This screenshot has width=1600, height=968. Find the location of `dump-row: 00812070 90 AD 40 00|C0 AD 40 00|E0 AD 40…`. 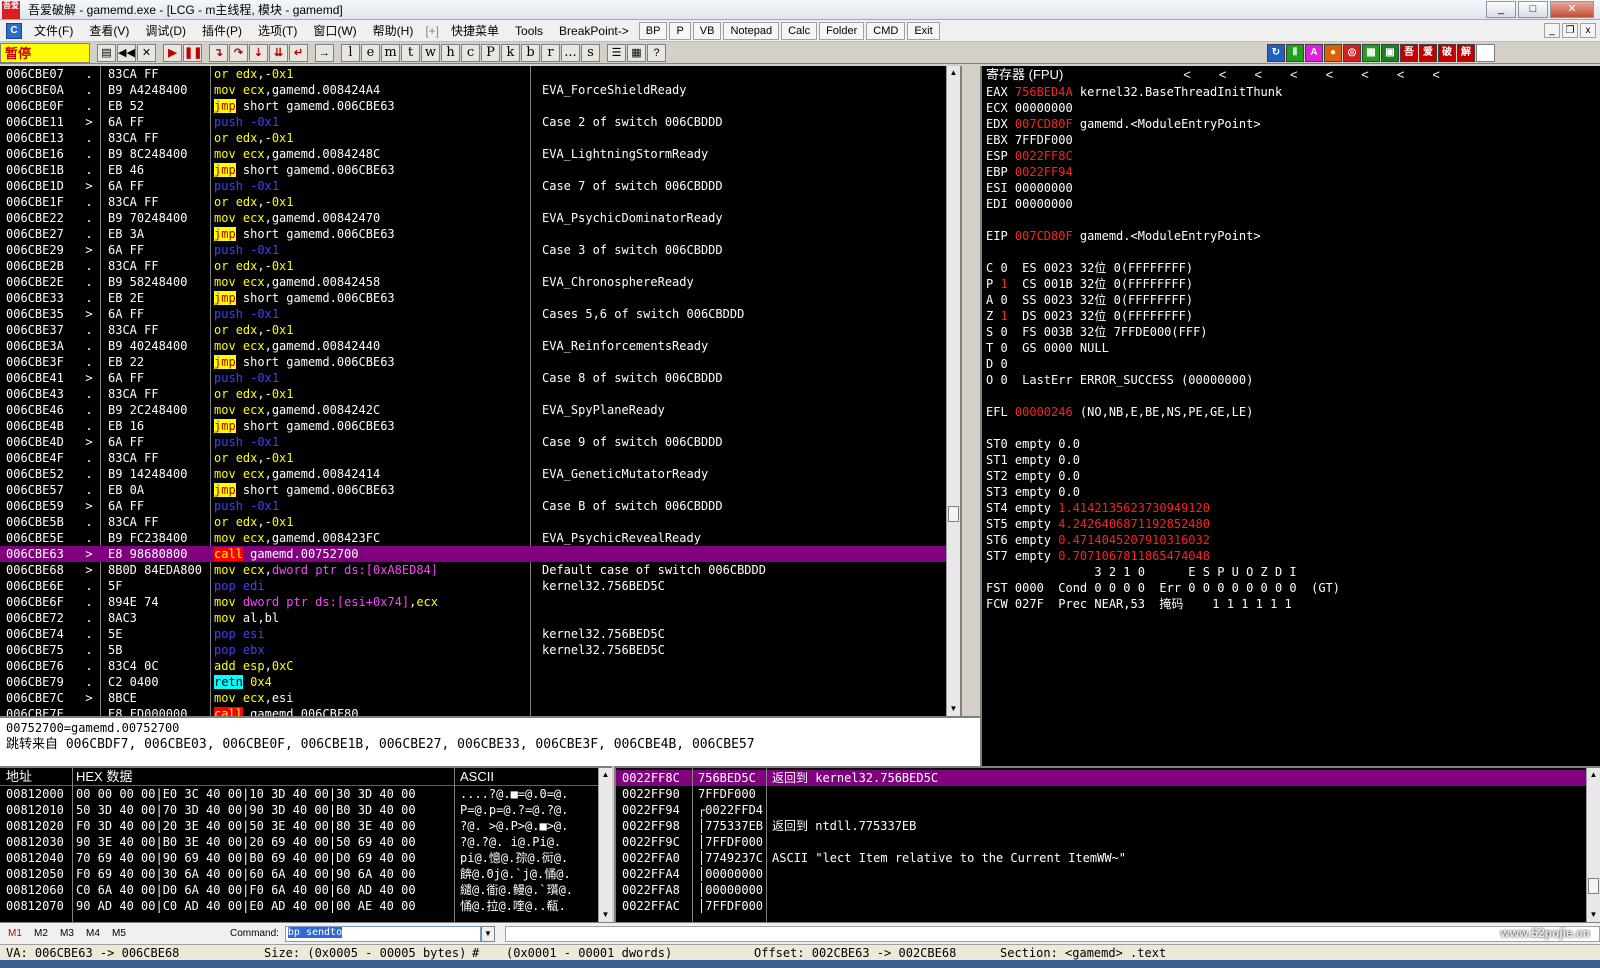

dump-row: 00812070 90 AD 40 00|C0 AD 40 00|E0 AD 40… is located at coordinates (306, 906).